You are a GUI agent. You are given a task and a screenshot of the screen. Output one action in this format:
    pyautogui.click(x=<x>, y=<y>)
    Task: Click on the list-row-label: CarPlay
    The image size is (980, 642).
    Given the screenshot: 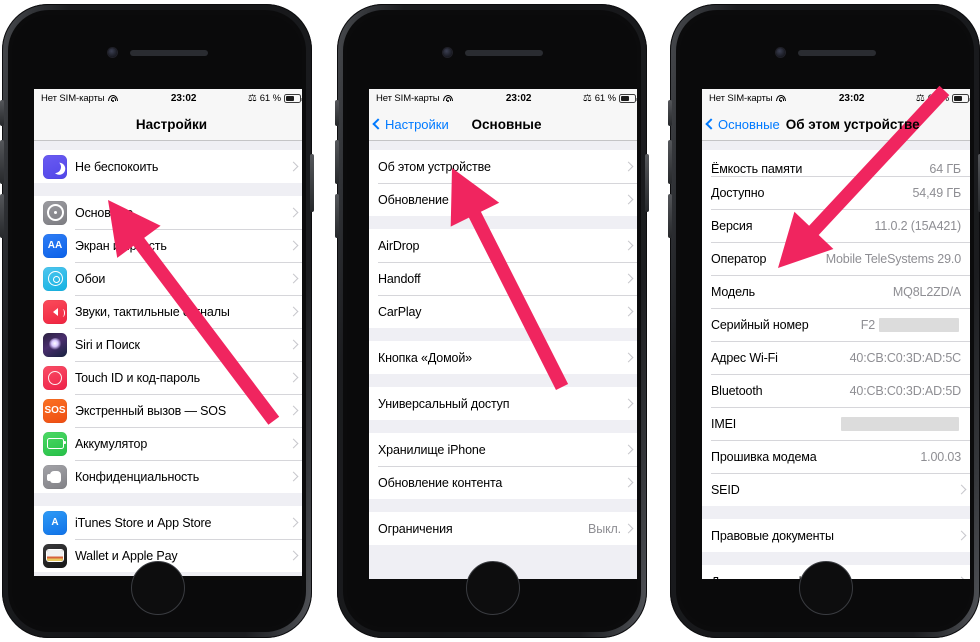 What is the action you would take?
    pyautogui.click(x=400, y=311)
    